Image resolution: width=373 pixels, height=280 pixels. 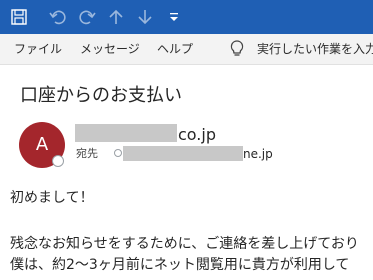 I want to click on up-arrow-icon, so click(x=116, y=17).